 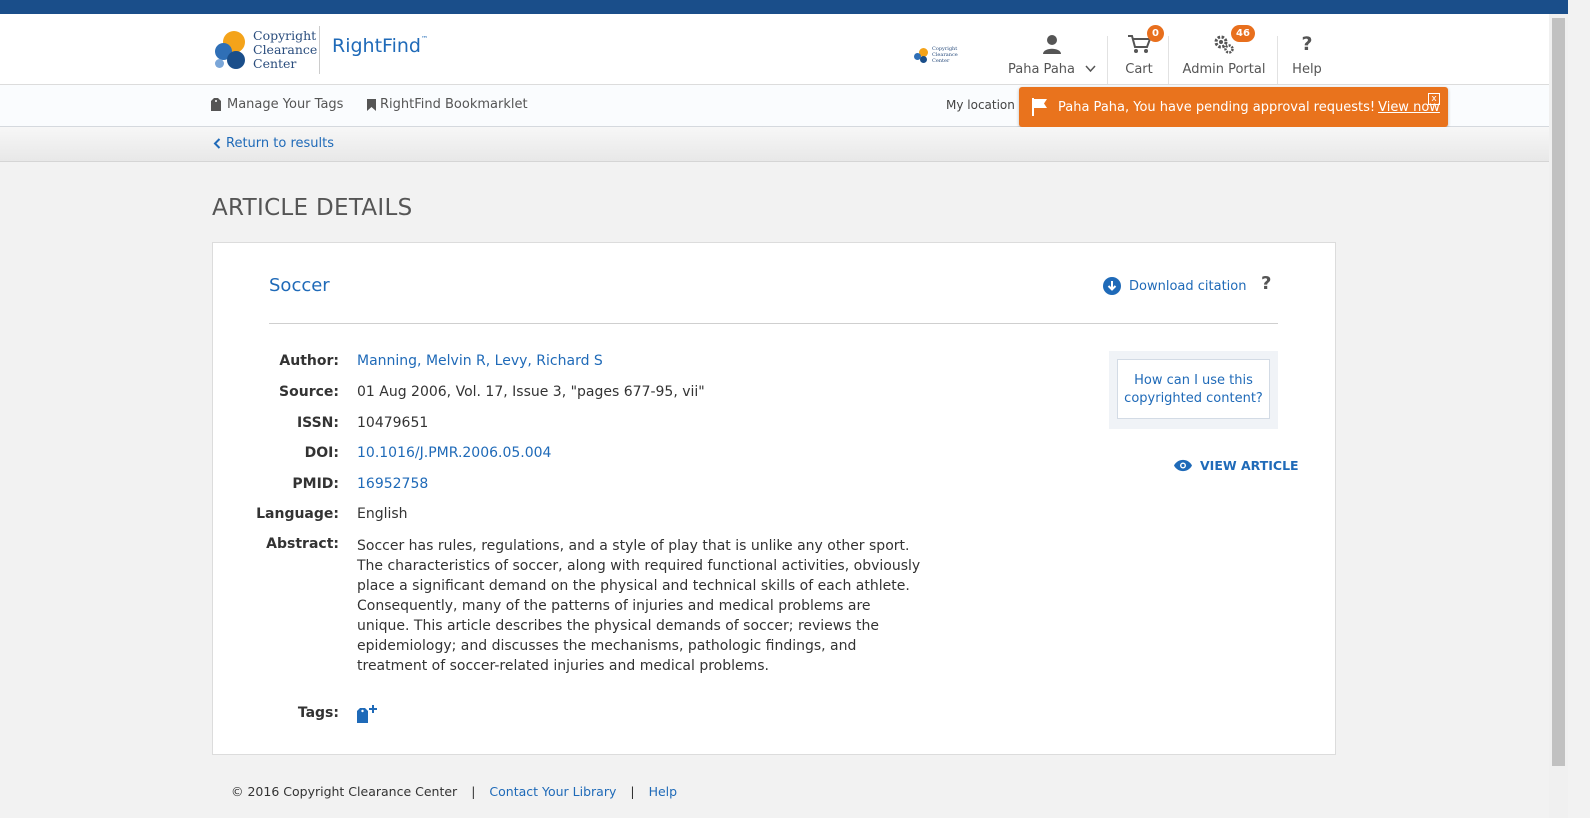 I want to click on top-accent-bar, so click(x=784, y=7).